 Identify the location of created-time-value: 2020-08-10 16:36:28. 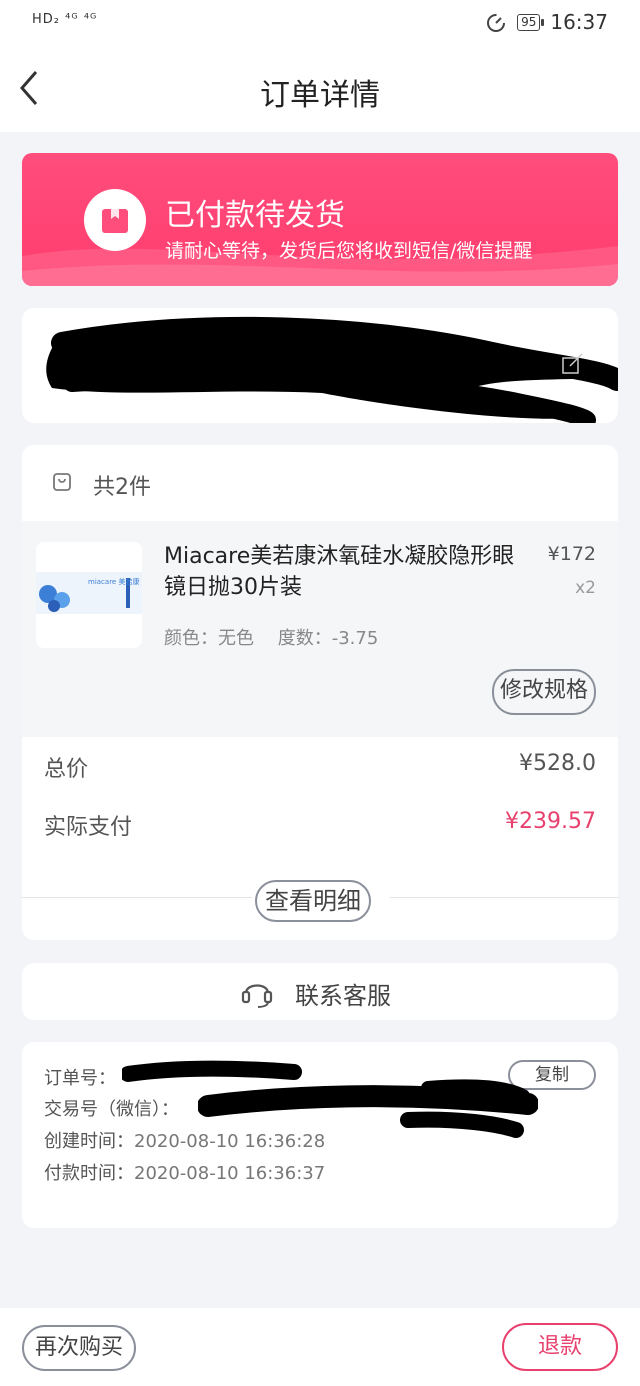
(230, 1141).